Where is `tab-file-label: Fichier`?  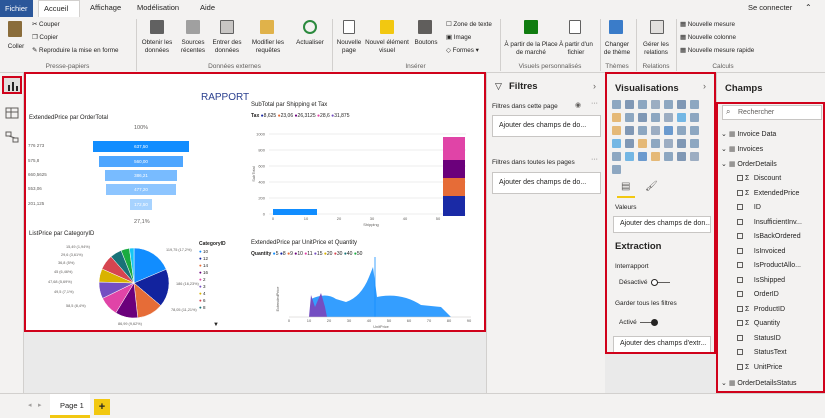
tab-file-label: Fichier is located at coordinates (16, 8).